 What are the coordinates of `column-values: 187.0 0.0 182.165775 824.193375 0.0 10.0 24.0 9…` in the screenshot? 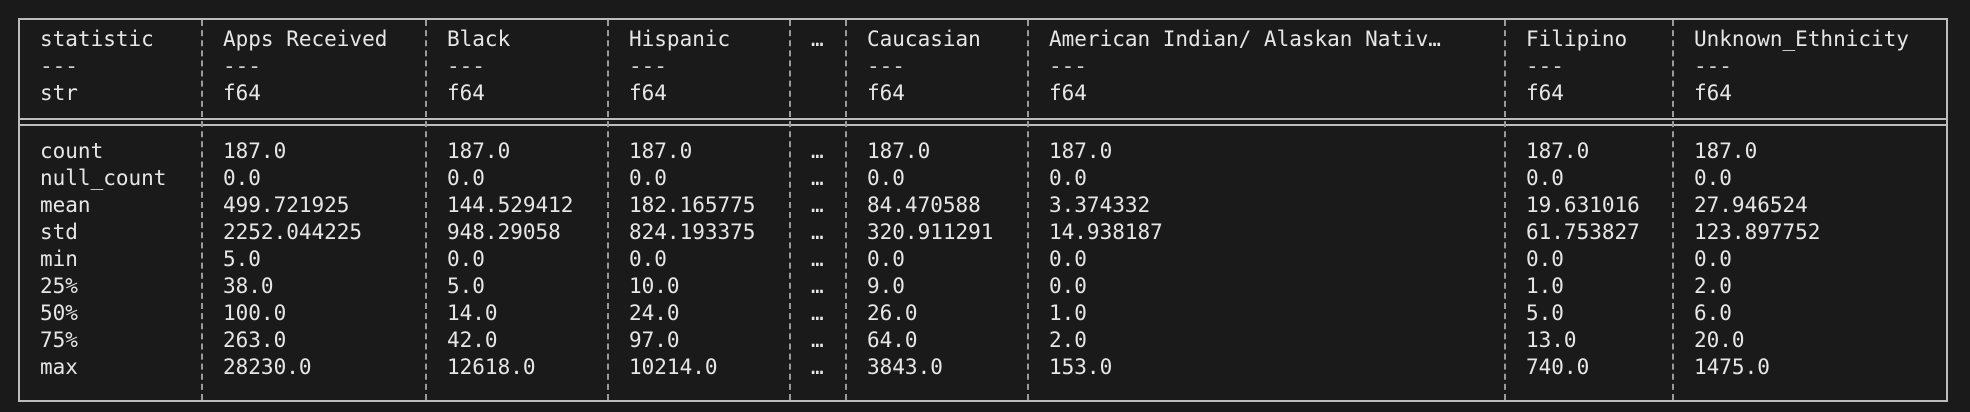 It's located at (692, 259).